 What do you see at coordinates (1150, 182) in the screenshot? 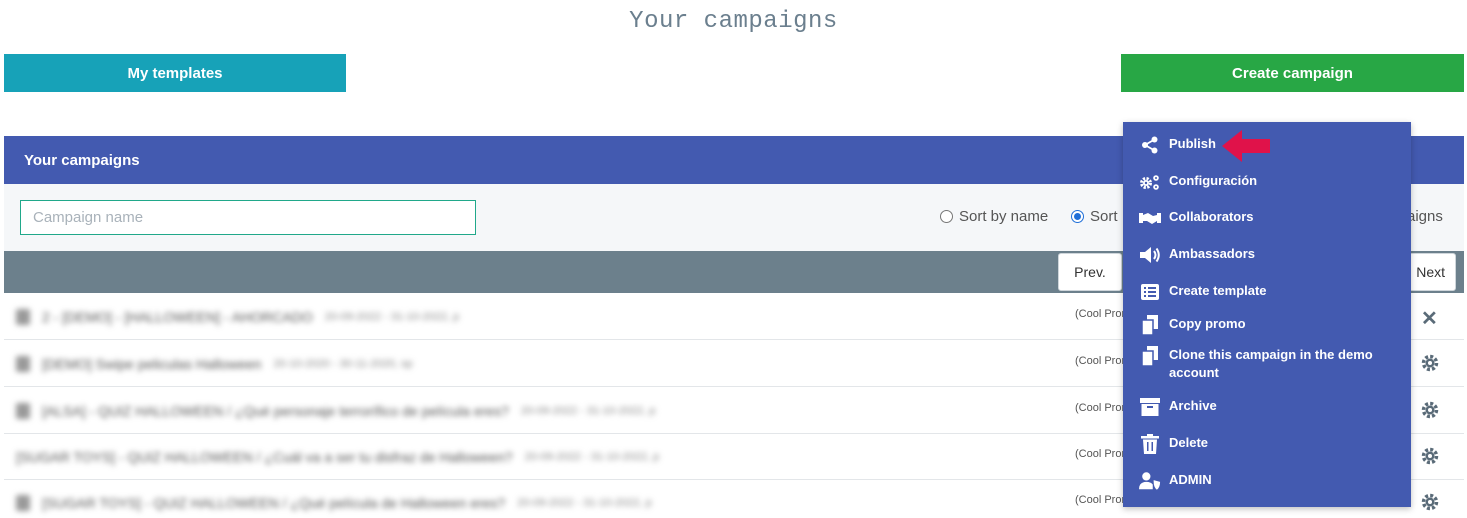
I see `gears-icon` at bounding box center [1150, 182].